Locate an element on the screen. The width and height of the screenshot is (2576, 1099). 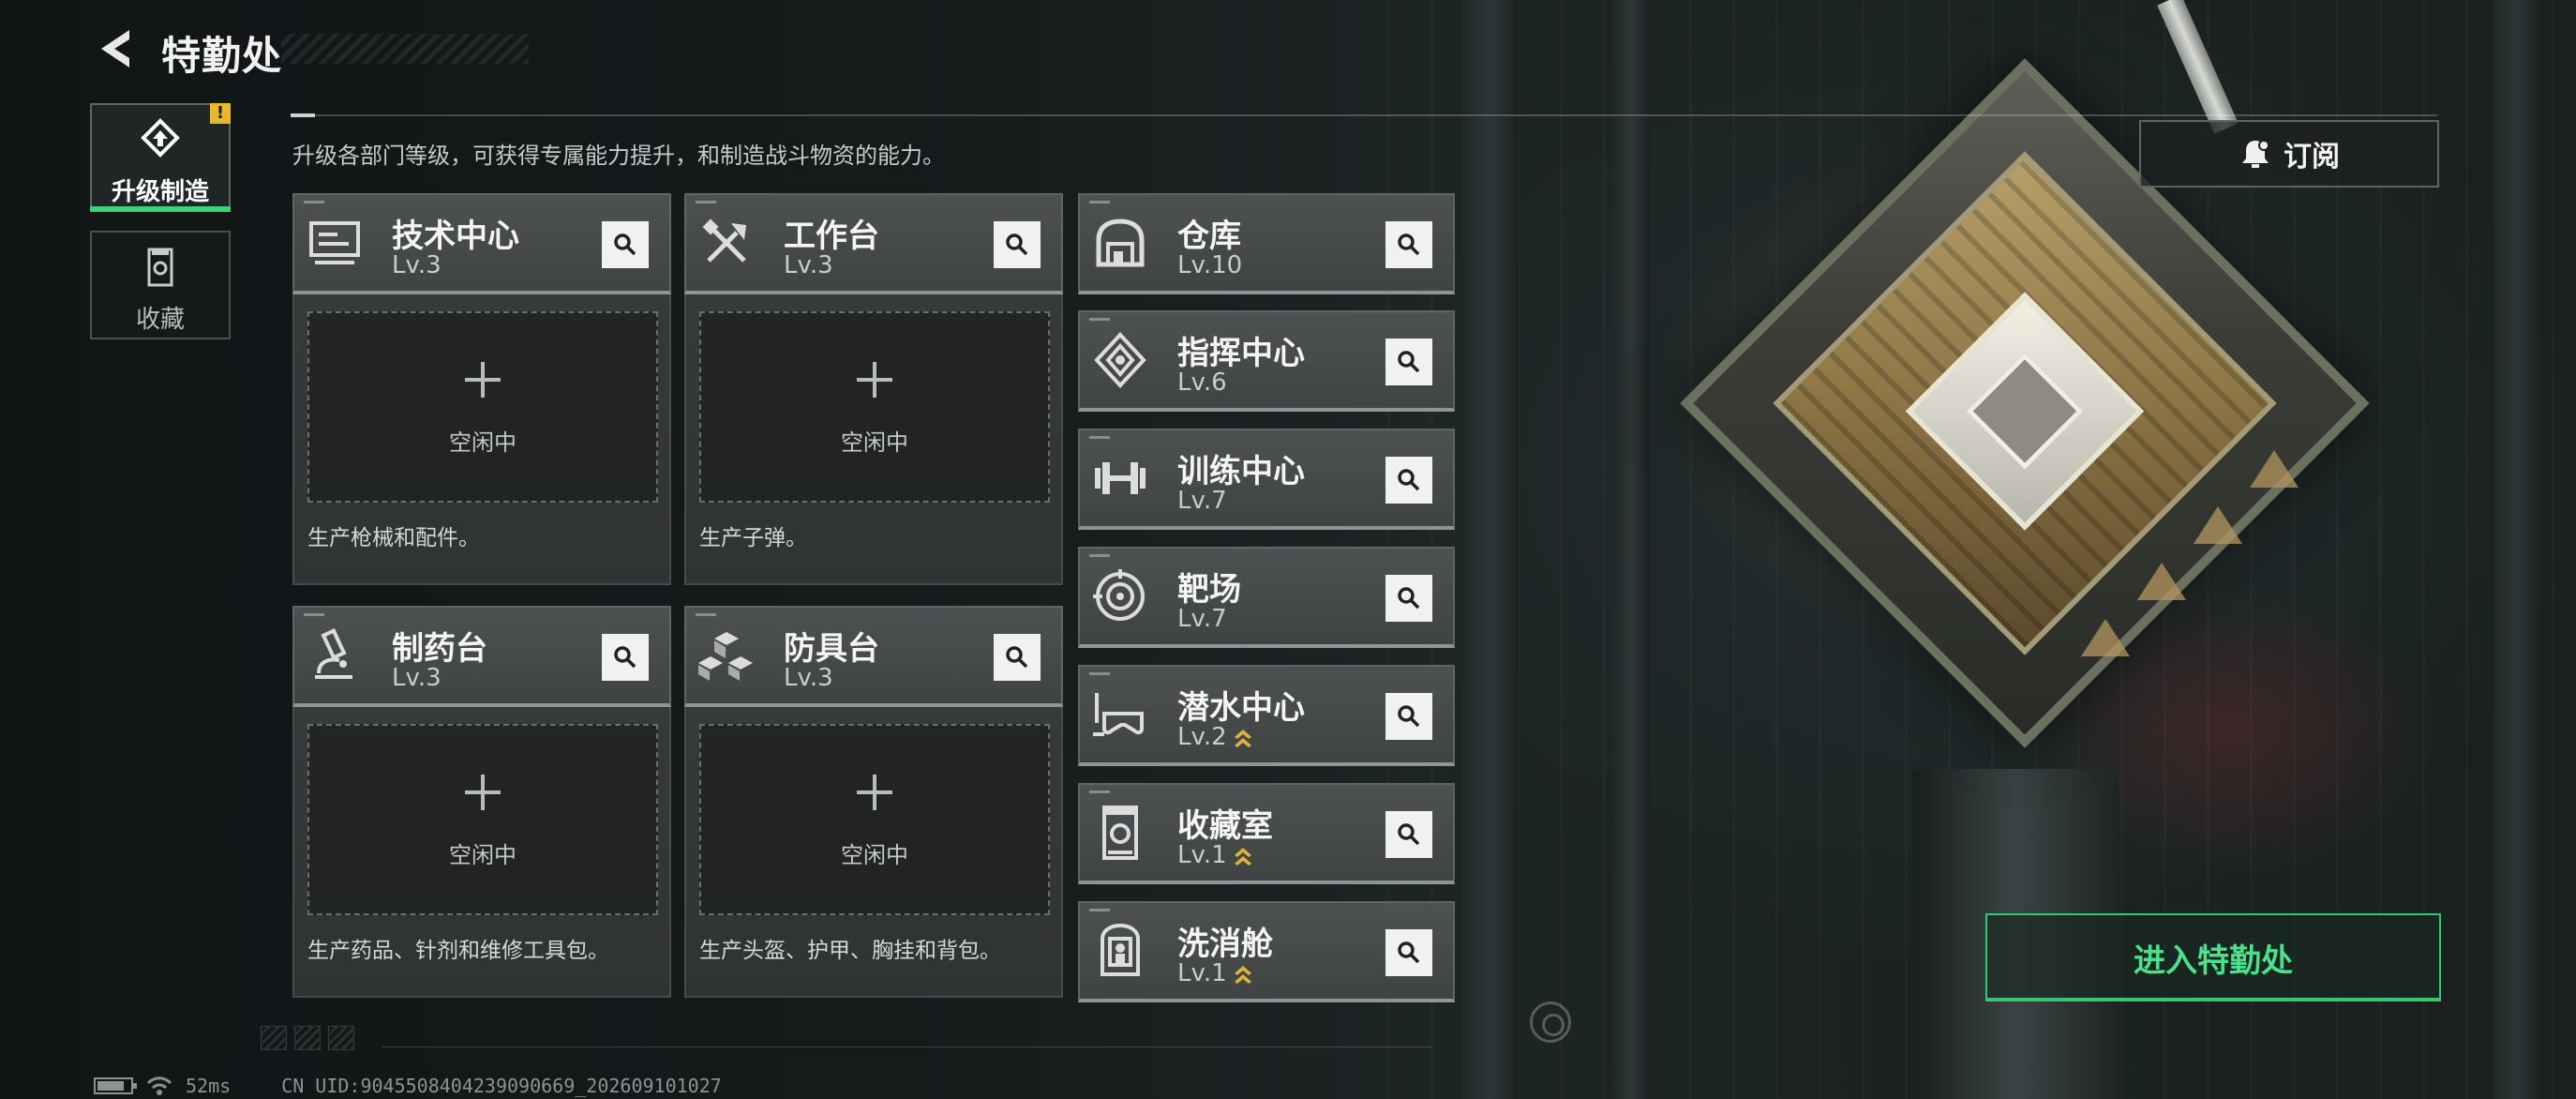
microscope-icon is located at coordinates (334, 653).